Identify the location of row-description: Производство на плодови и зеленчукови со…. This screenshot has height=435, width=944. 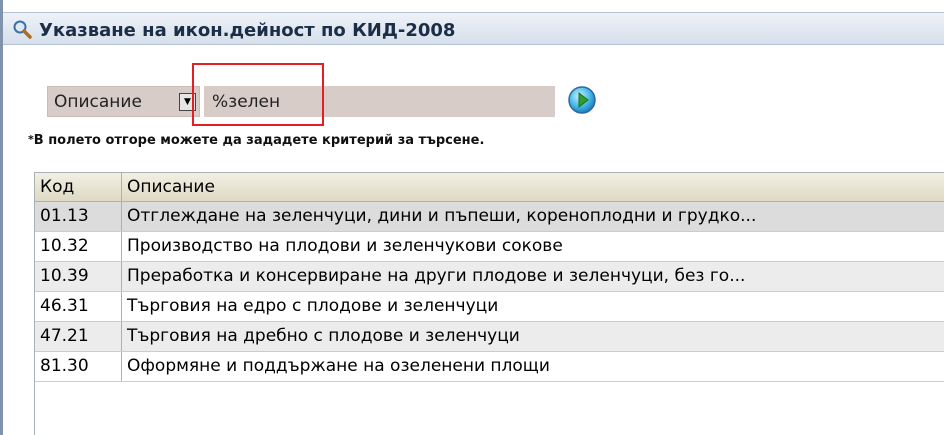
(532, 246).